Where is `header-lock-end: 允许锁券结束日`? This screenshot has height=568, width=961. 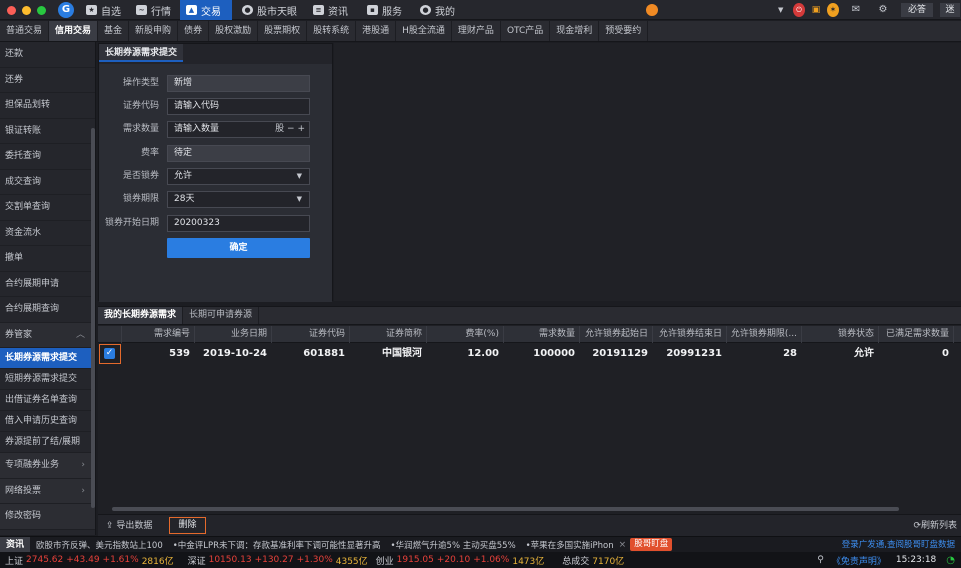
header-lock-end: 允许锁券结束日 is located at coordinates (690, 334).